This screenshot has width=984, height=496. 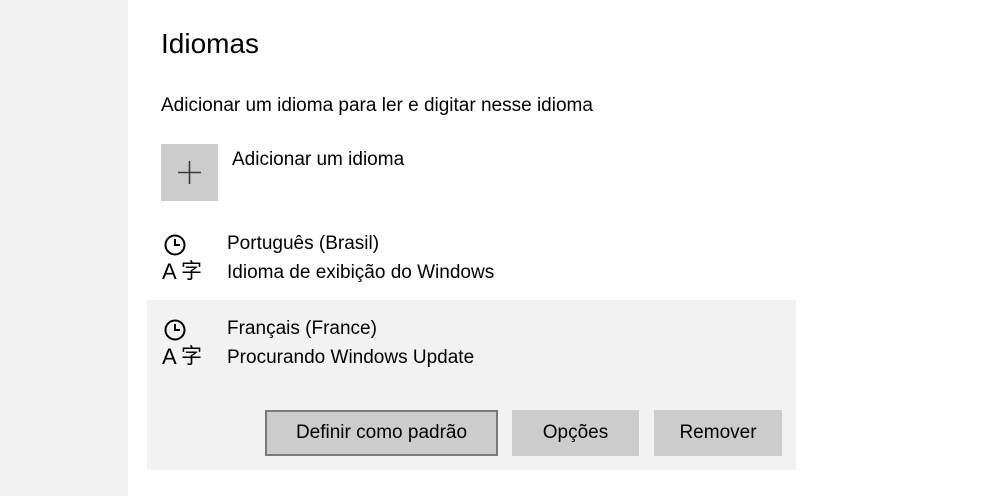 I want to click on add-language-button: Adicionar um idioma, so click(x=321, y=173).